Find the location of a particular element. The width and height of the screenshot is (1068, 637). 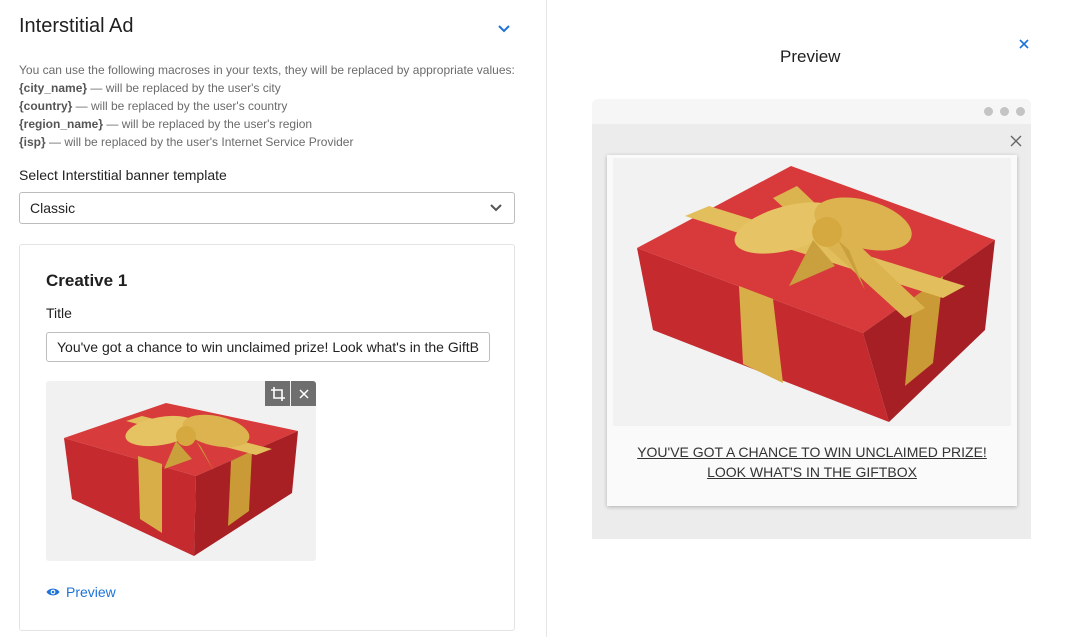

creative-title: Creative 1 is located at coordinates (87, 280).